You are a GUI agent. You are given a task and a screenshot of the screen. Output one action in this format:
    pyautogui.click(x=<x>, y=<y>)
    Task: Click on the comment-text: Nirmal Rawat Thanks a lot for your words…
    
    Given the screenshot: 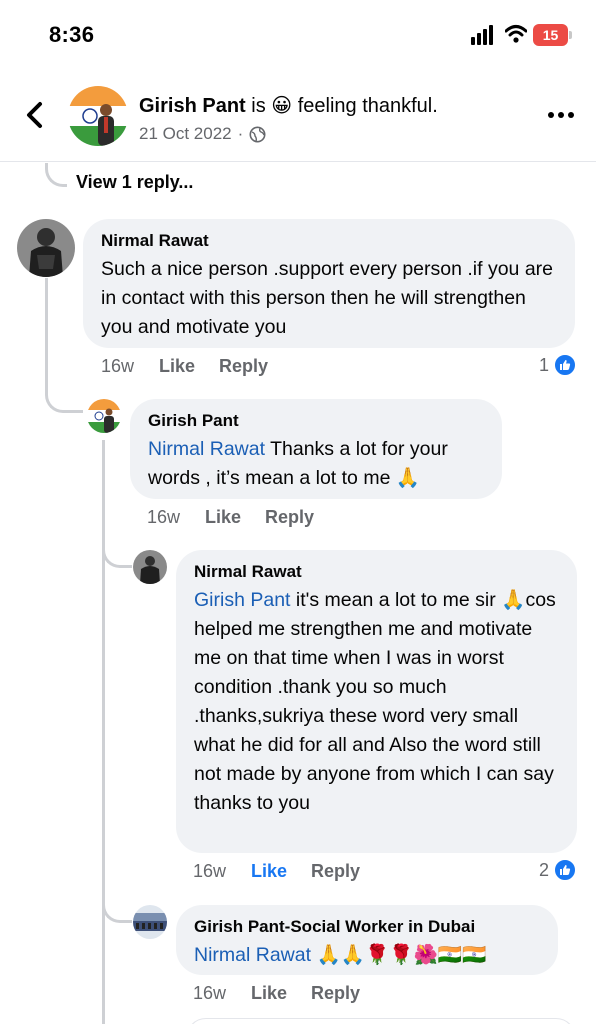 What is the action you would take?
    pyautogui.click(x=316, y=464)
    